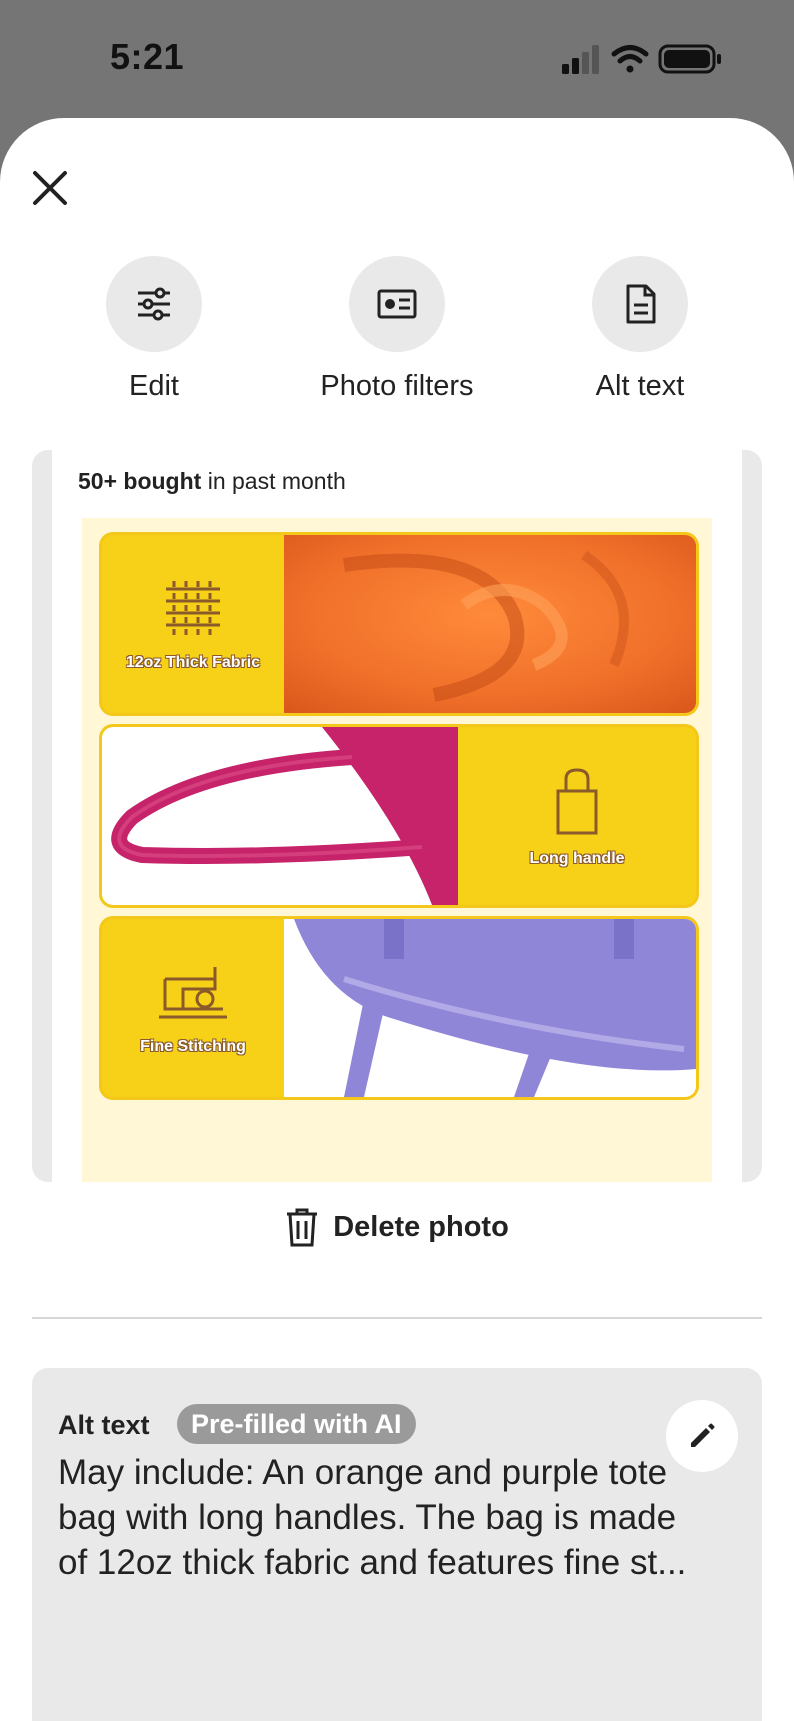  I want to click on panel-fabric: 12oz Thick Fabric, so click(399, 624).